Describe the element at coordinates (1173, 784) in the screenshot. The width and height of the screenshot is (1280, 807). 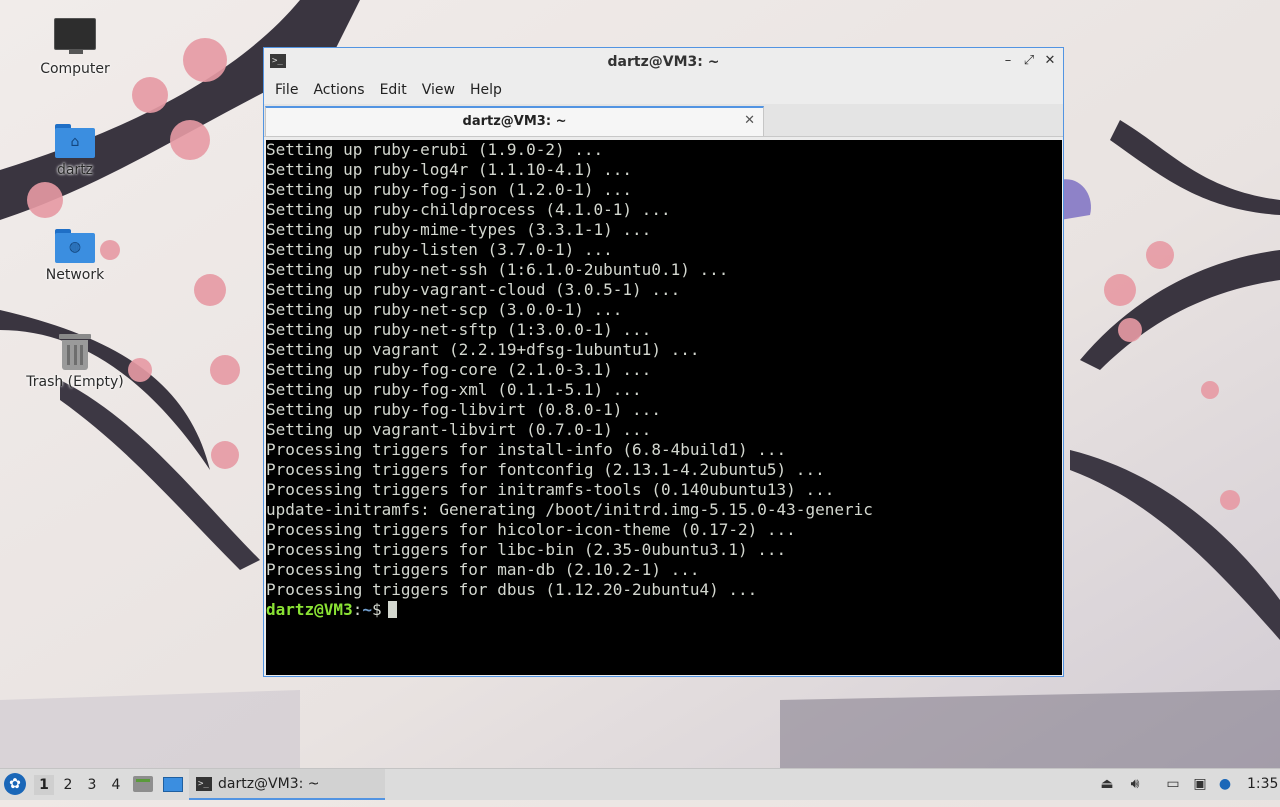
I see `clipboard-icon: ▭` at that location.